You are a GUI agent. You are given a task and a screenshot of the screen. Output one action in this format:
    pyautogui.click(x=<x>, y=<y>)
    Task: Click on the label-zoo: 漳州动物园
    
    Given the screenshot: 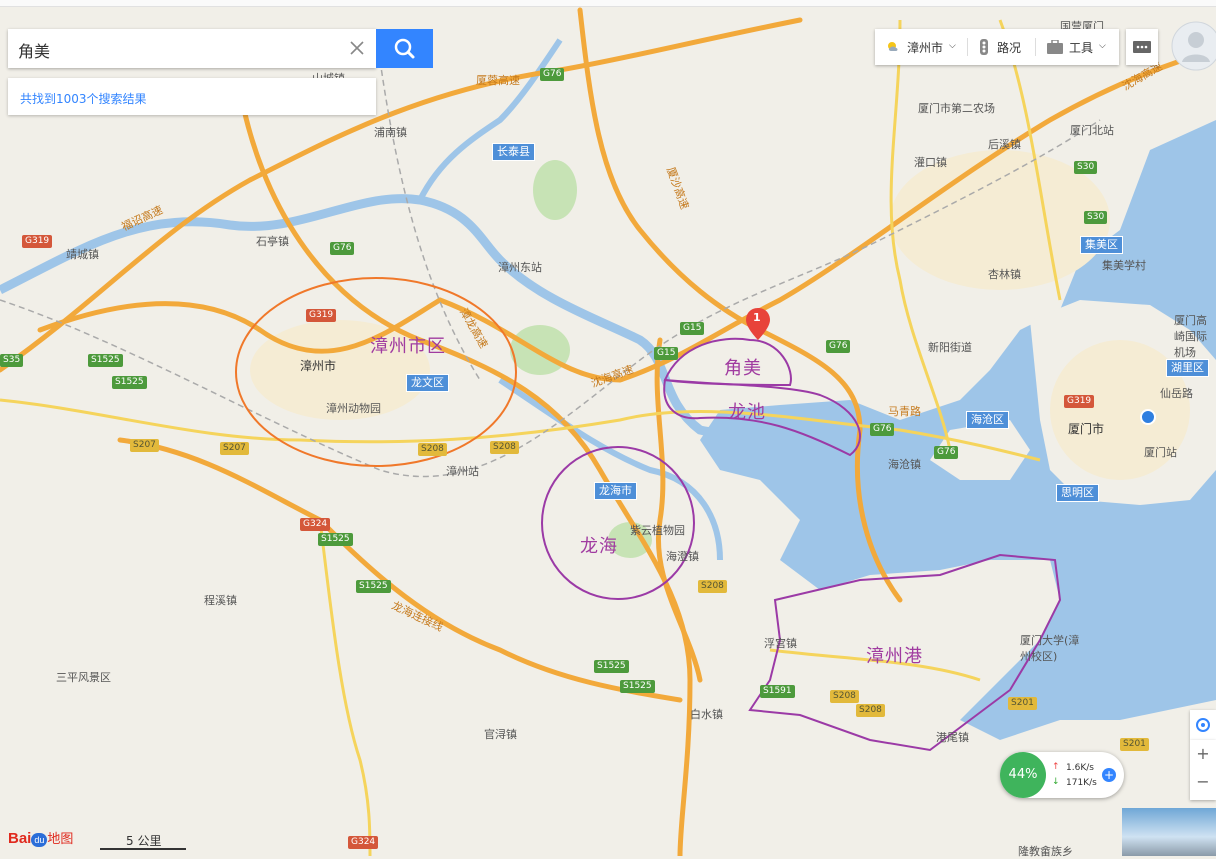 What is the action you would take?
    pyautogui.click(x=353, y=408)
    